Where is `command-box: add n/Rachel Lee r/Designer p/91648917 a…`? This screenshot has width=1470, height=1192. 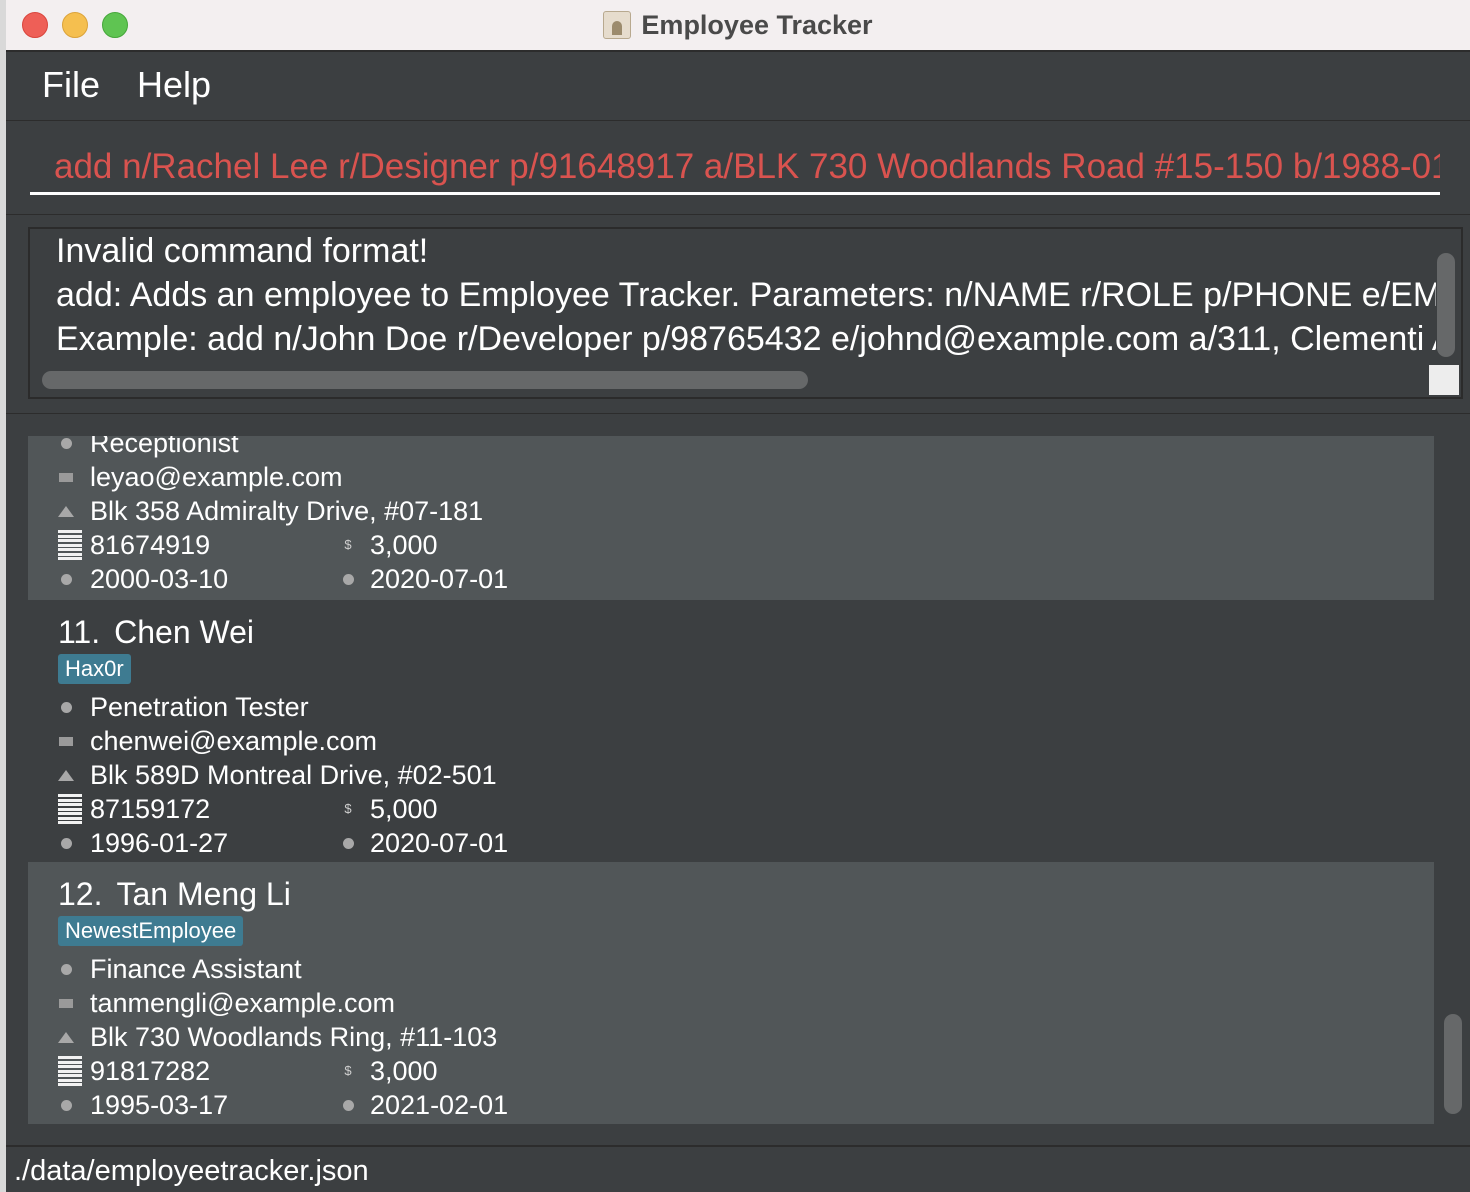 command-box: add n/Rachel Lee r/Designer p/91648917 a… is located at coordinates (738, 167).